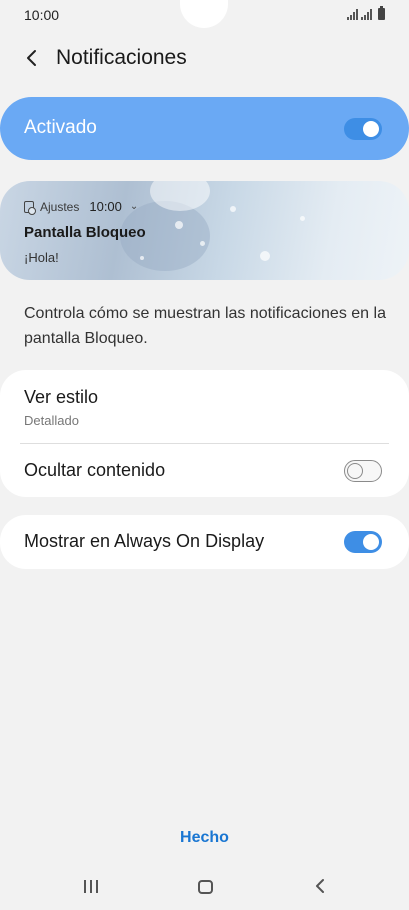 The image size is (409, 910). I want to click on battery-icon, so click(381, 13).